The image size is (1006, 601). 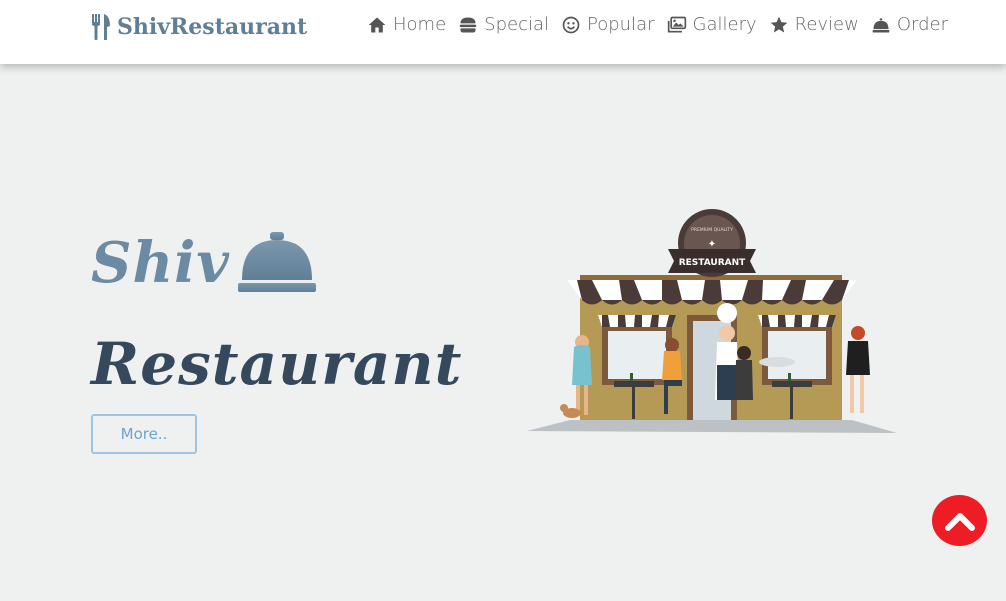 I want to click on sign-text: RESTAURANT, so click(x=712, y=263).